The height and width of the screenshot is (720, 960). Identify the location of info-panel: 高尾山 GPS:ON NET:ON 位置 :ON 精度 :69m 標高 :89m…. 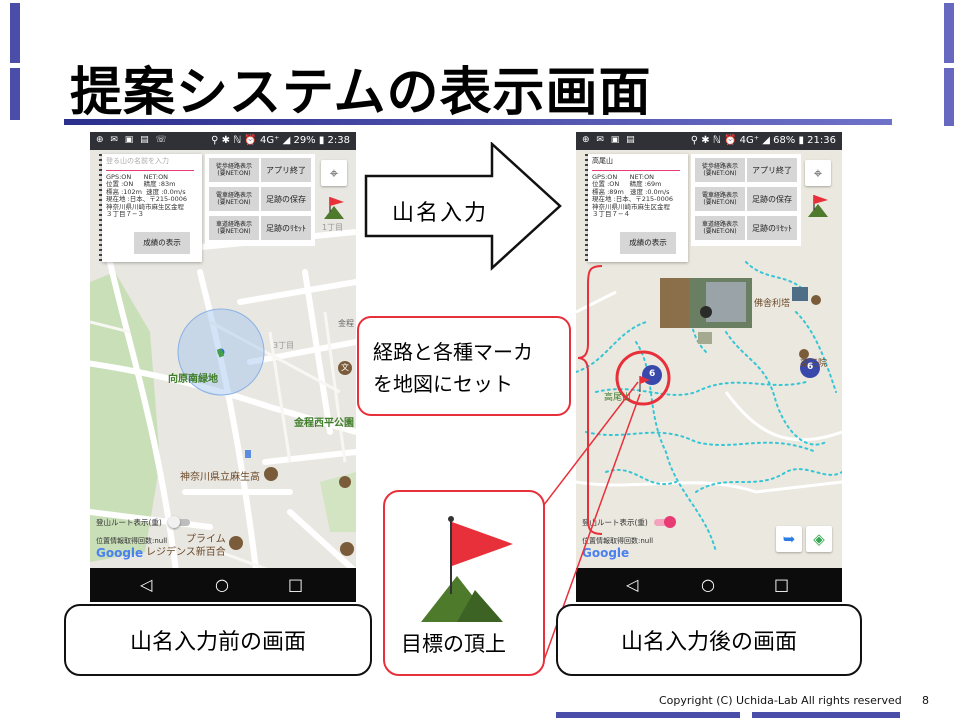
(638, 208).